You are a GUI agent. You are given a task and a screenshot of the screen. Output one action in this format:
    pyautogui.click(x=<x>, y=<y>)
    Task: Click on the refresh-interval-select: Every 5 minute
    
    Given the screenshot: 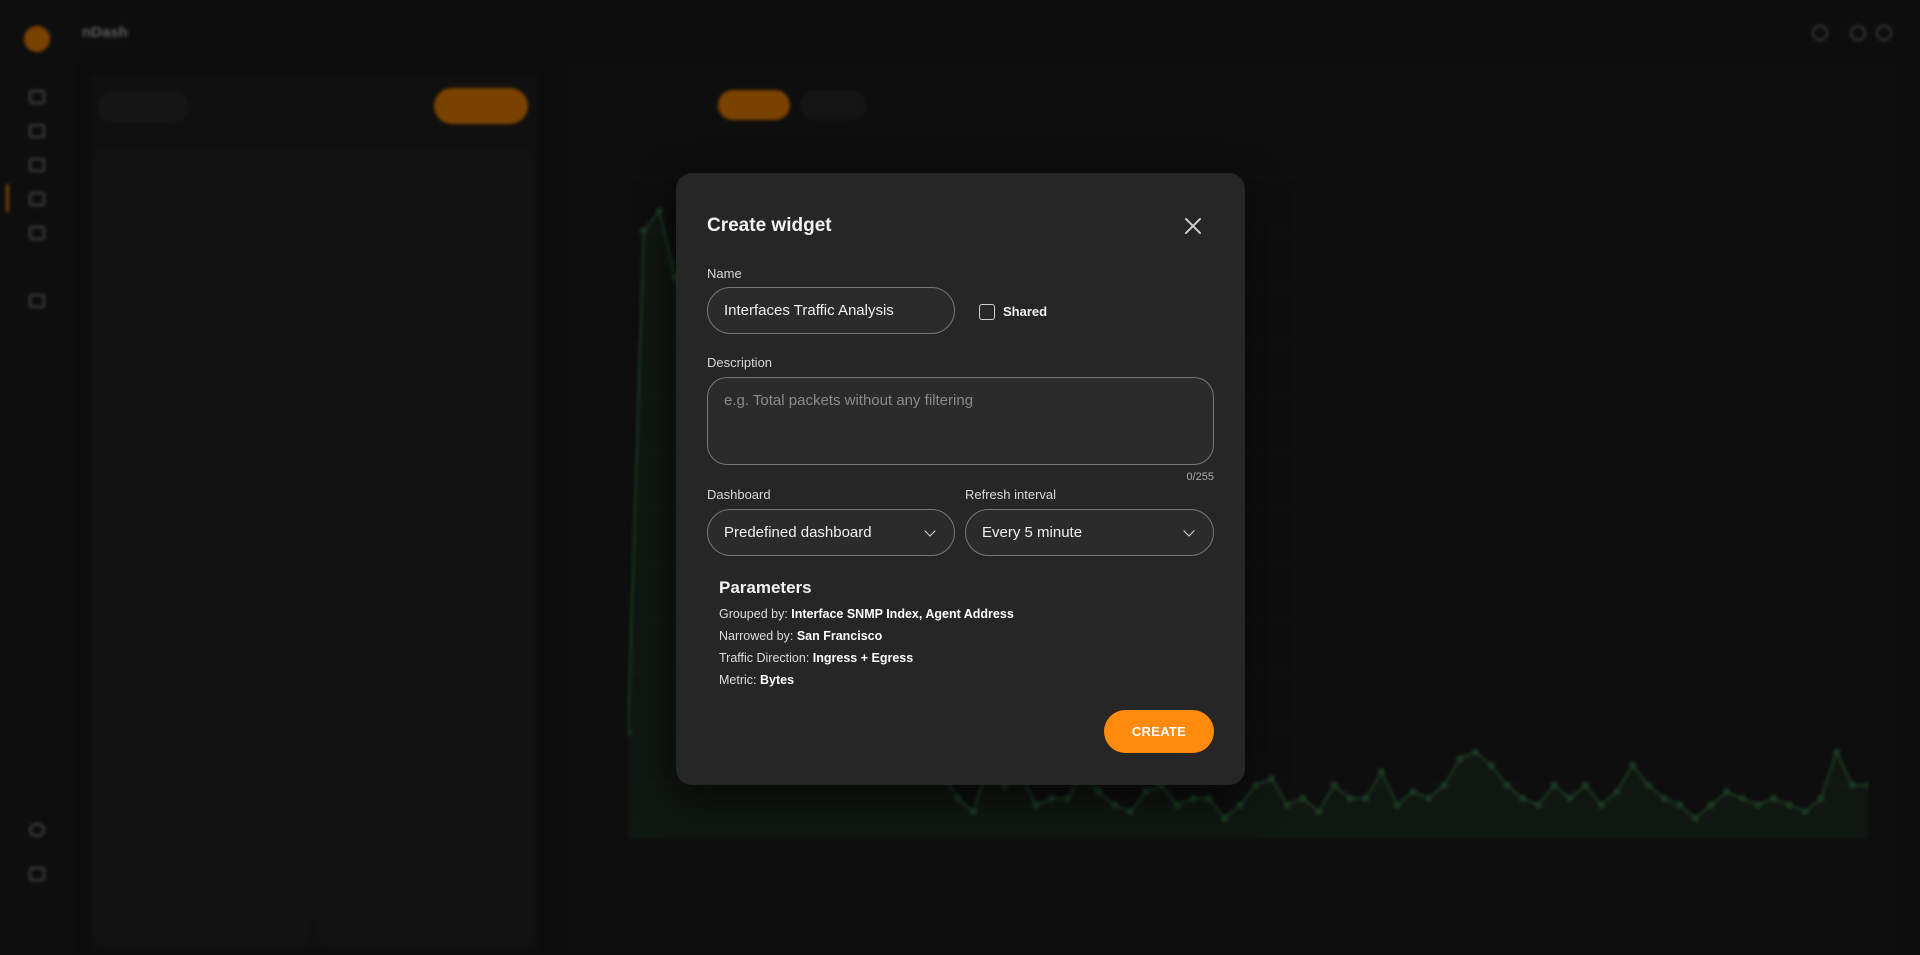 What is the action you would take?
    pyautogui.click(x=1089, y=532)
    